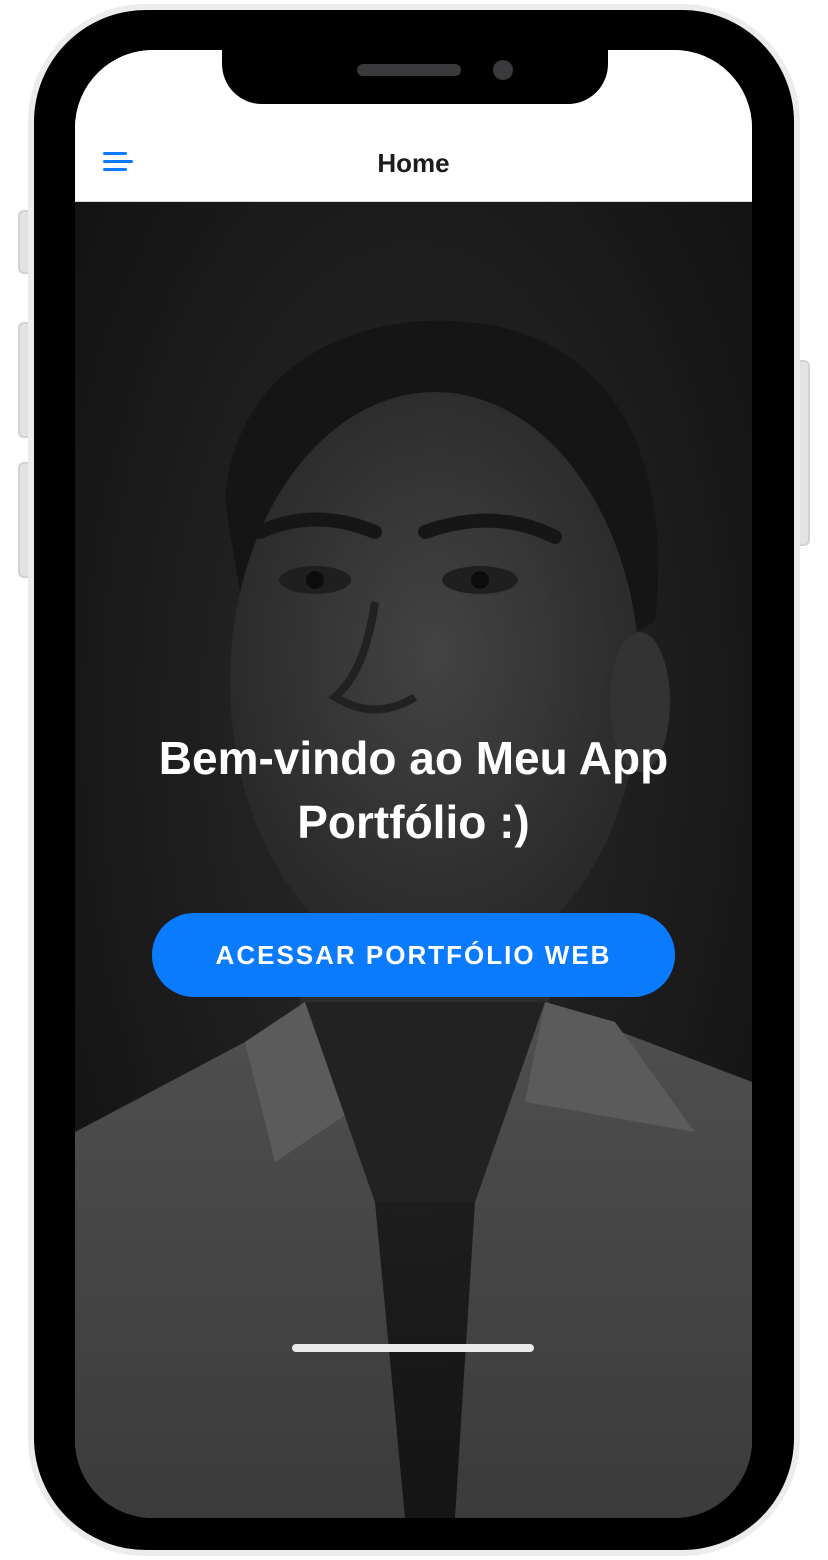 Image resolution: width=828 pixels, height=1560 pixels. I want to click on speaker-grille, so click(409, 70).